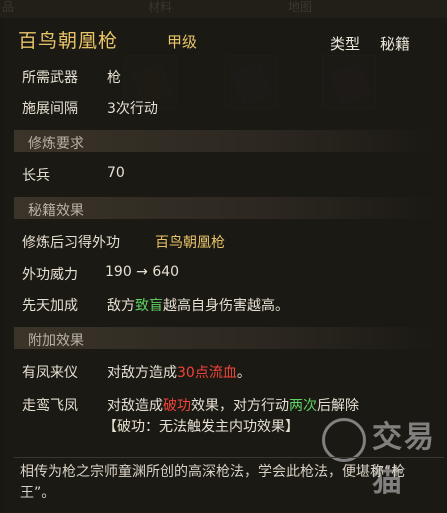 The image size is (447, 513). Describe the element at coordinates (201, 427) in the screenshot. I see `extra-effect-note: 【破功：无法触发主内功效果】` at that location.